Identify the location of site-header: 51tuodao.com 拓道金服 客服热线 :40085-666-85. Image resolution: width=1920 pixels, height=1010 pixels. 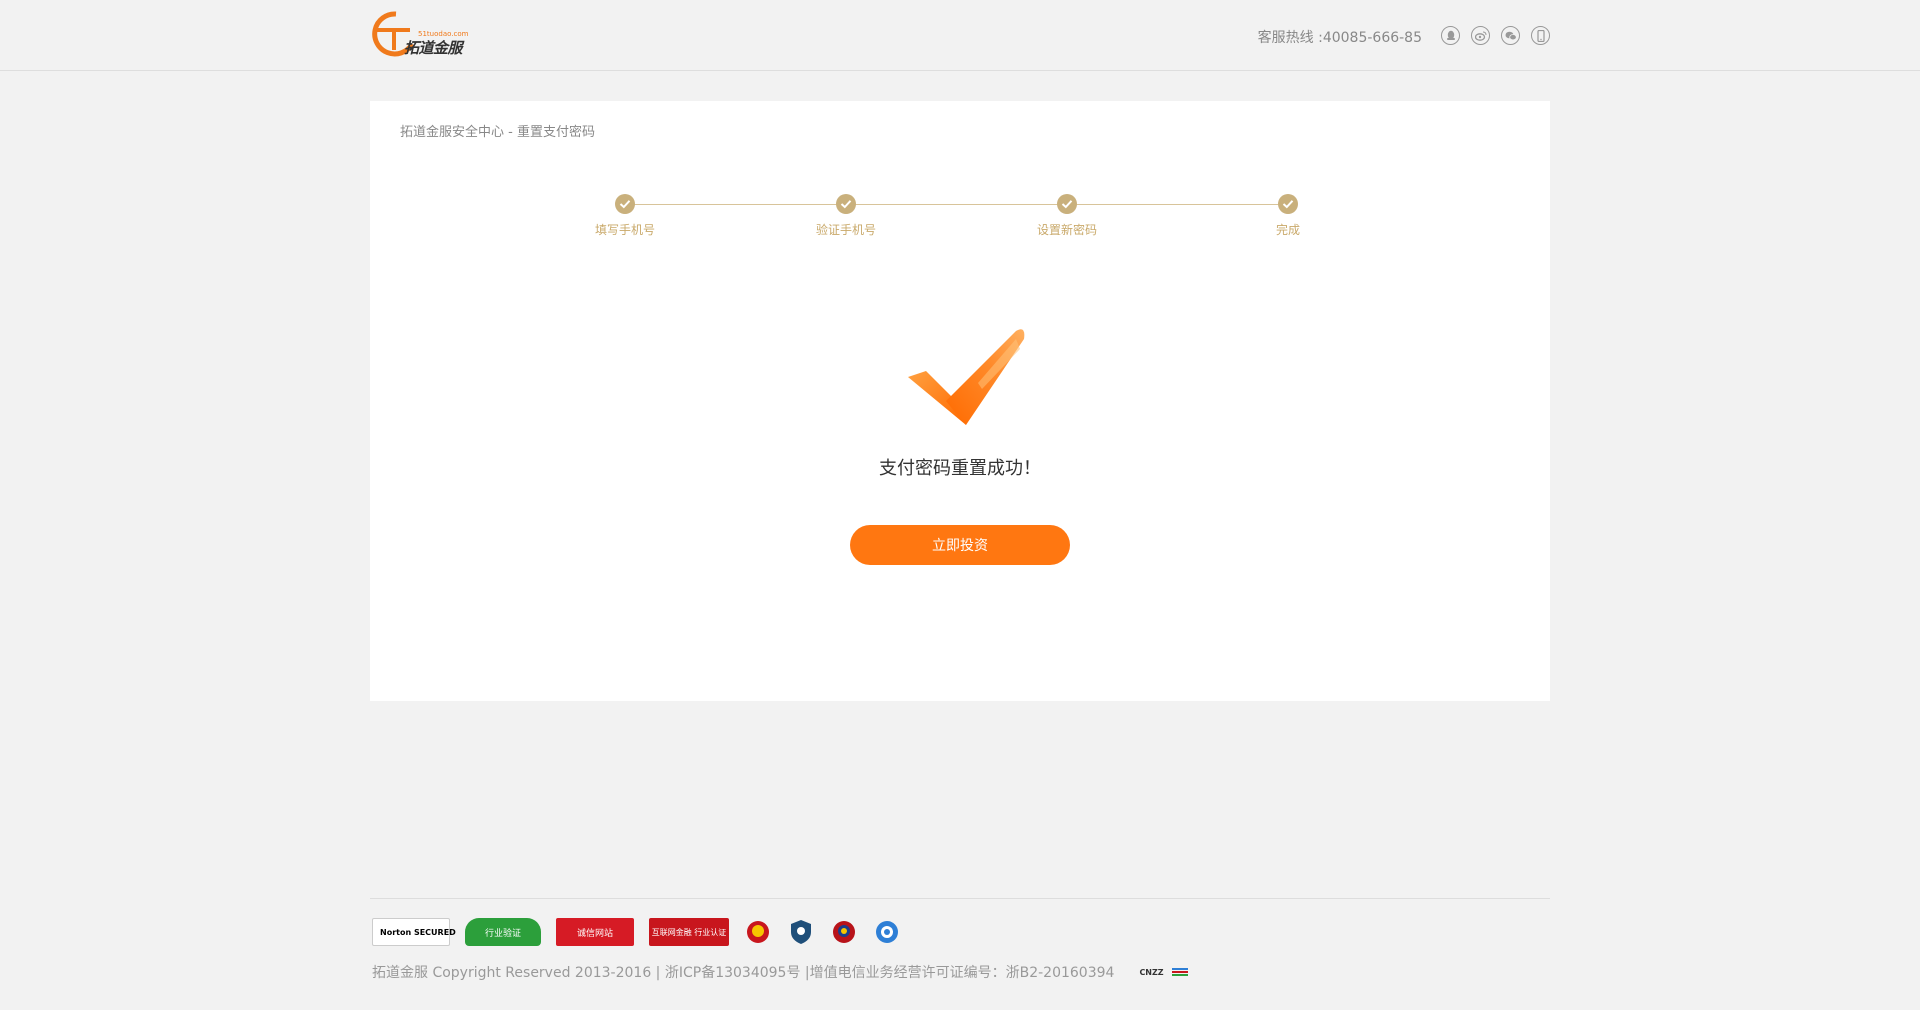
(960, 35).